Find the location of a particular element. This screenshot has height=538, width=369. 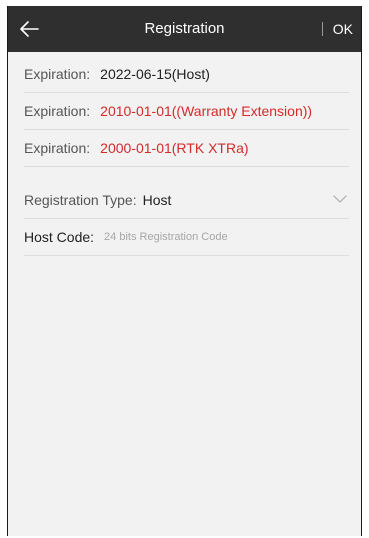

host-code-input: 24 bits Registration Code is located at coordinates (166, 237).